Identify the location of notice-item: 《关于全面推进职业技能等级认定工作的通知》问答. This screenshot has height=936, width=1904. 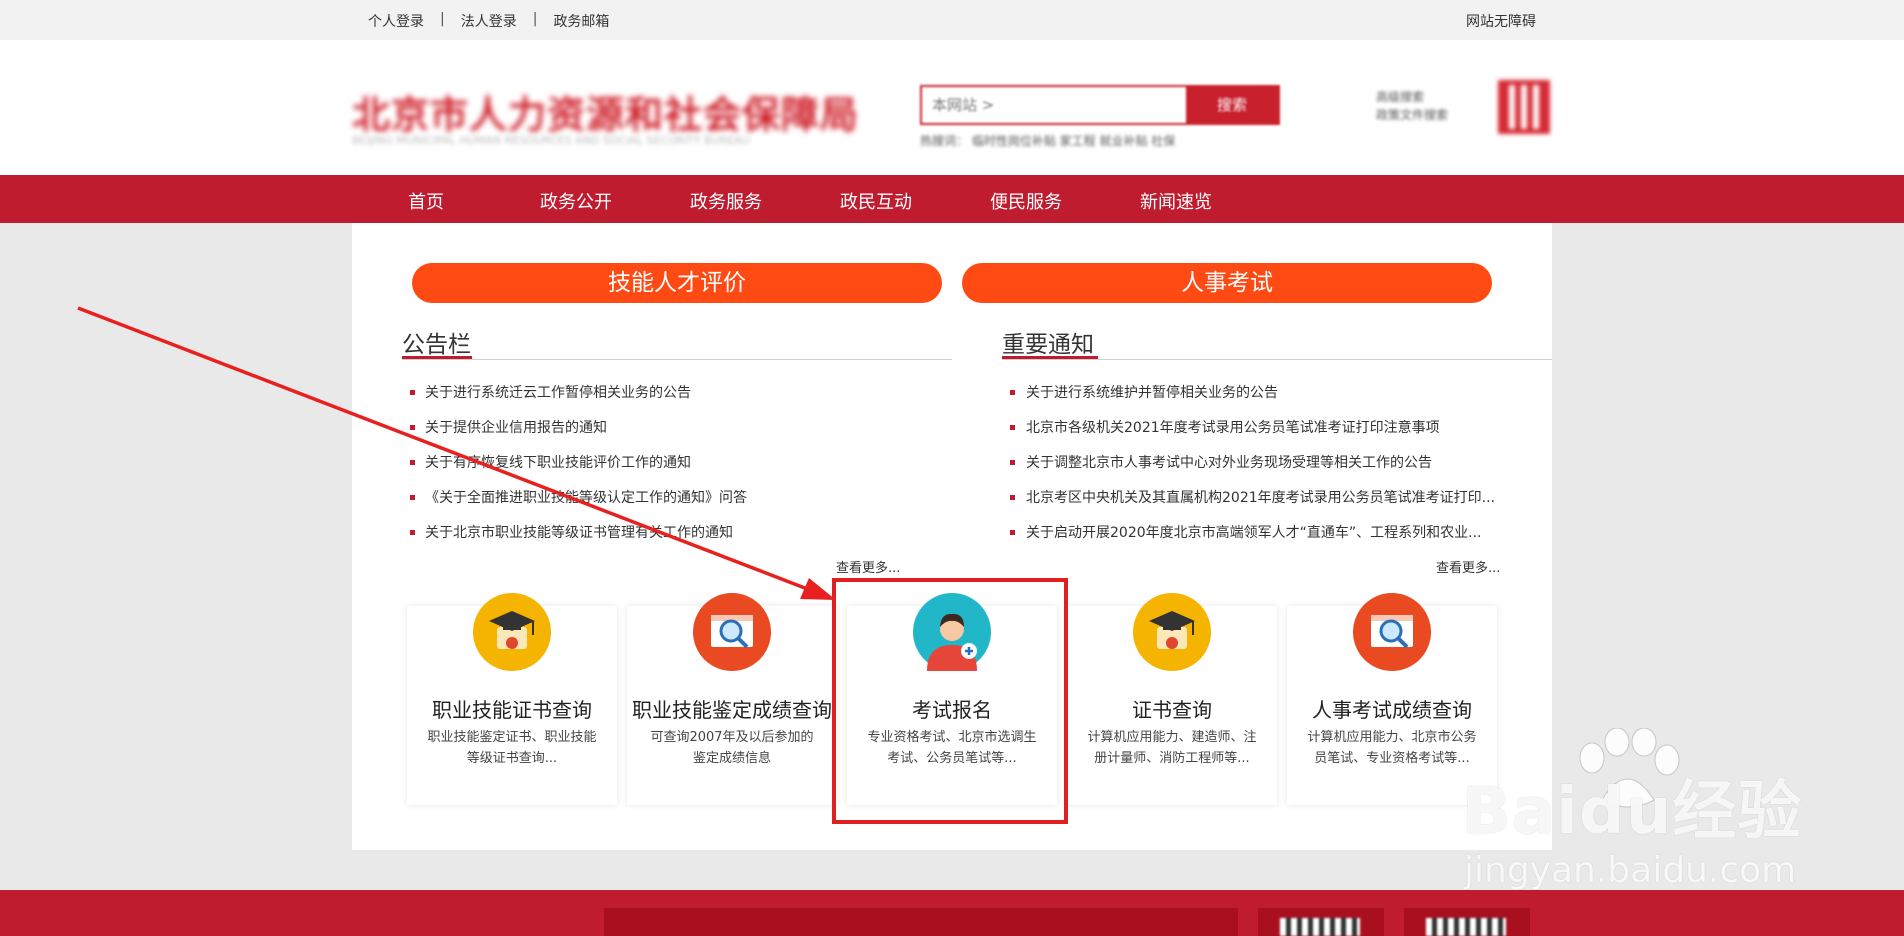
(586, 497).